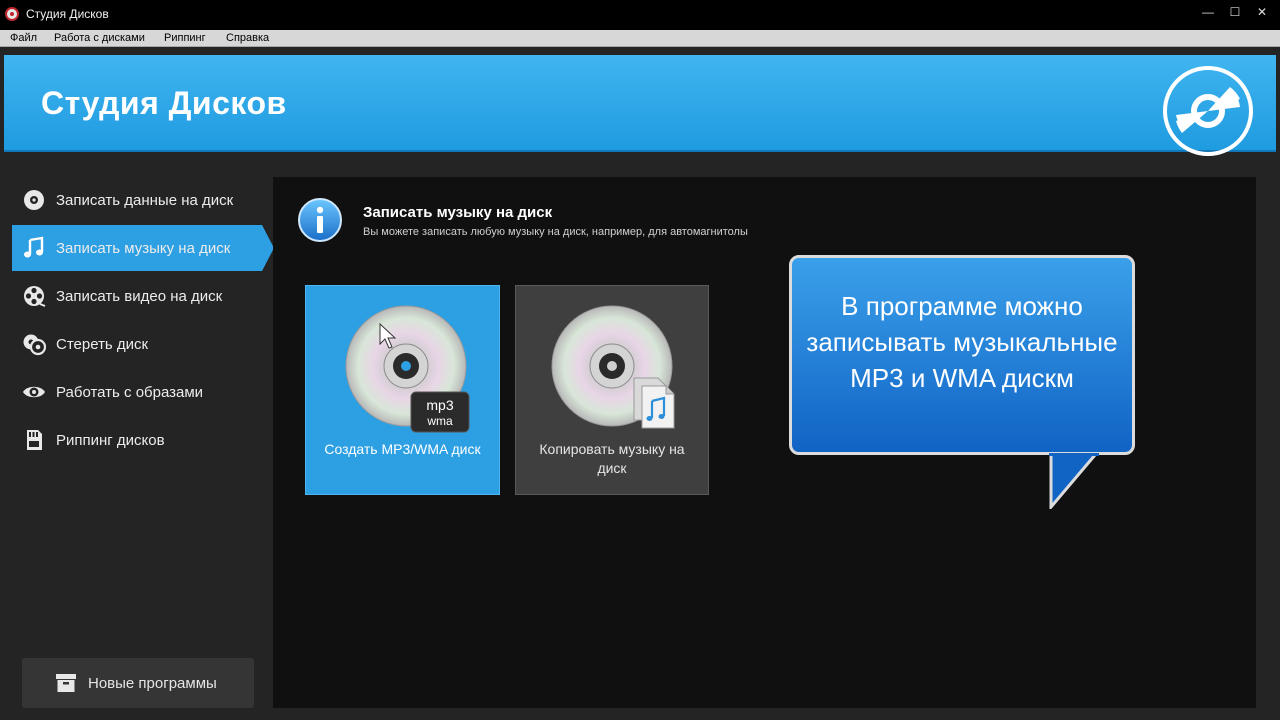 Image resolution: width=1280 pixels, height=720 pixels. What do you see at coordinates (130, 392) in the screenshot?
I see `sidebar-item-label: Работать с образами` at bounding box center [130, 392].